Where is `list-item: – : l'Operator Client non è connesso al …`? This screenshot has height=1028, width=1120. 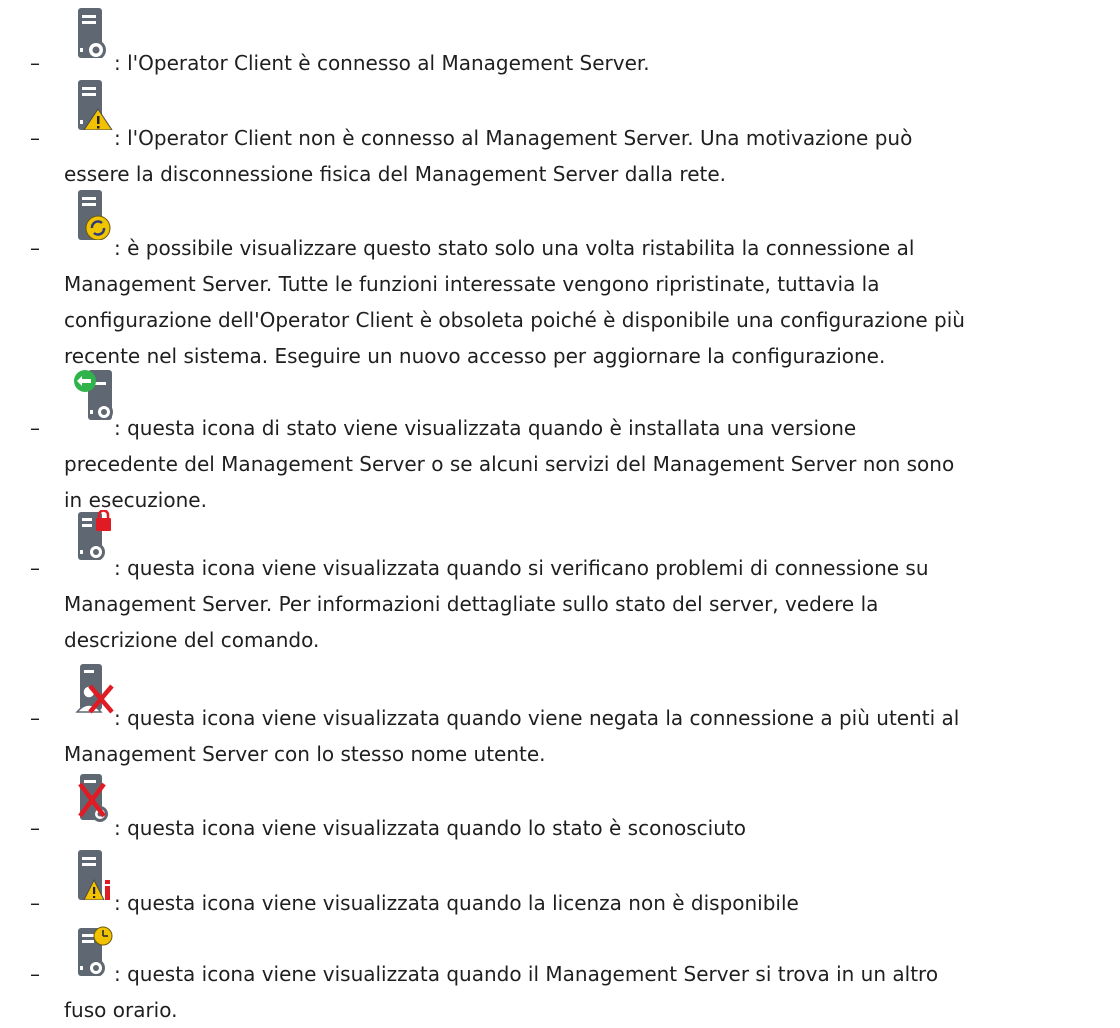
list-item: – : l'Operator Client non è connesso al … is located at coordinates (560, 135).